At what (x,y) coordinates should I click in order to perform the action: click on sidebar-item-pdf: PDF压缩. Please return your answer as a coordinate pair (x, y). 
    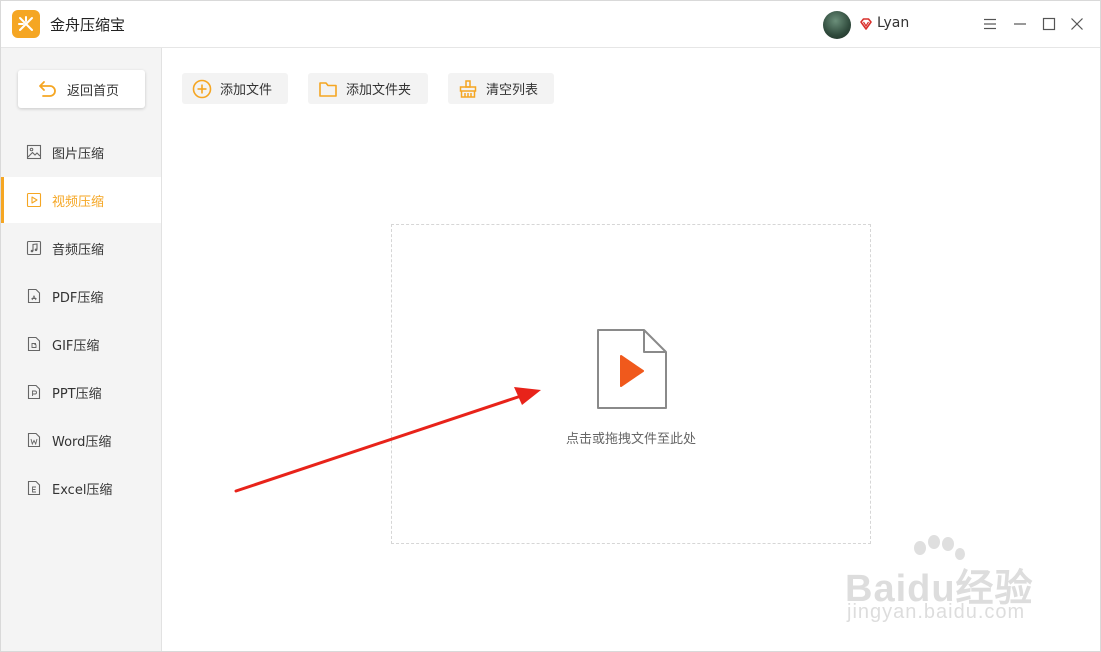
    Looking at the image, I should click on (81, 296).